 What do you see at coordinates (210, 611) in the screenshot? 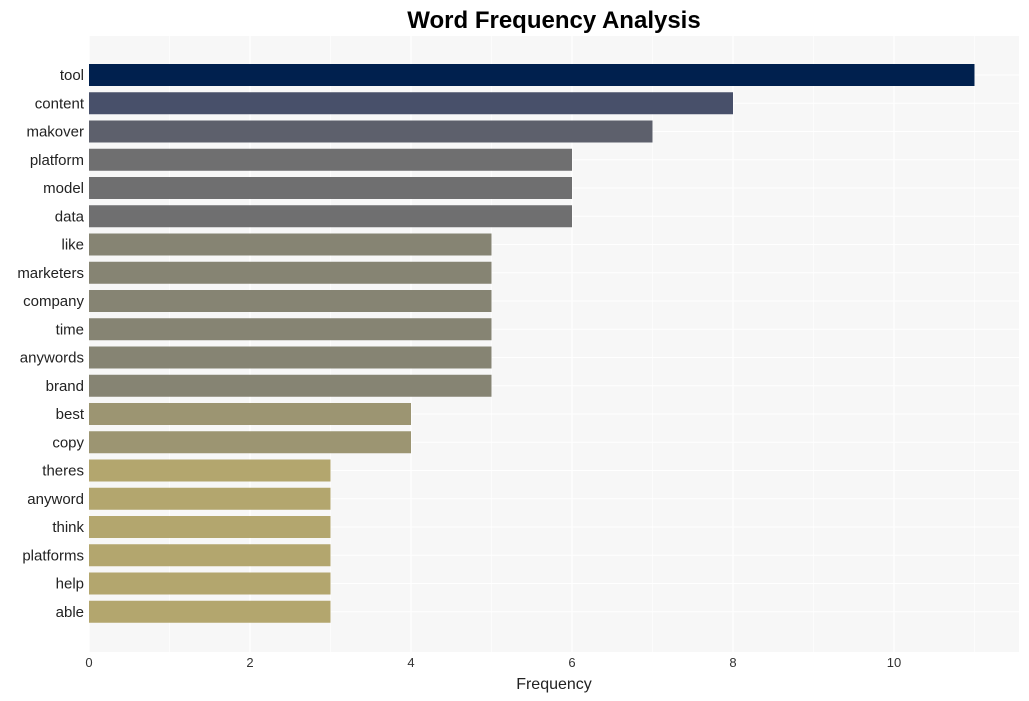
I see `bar-able` at bounding box center [210, 611].